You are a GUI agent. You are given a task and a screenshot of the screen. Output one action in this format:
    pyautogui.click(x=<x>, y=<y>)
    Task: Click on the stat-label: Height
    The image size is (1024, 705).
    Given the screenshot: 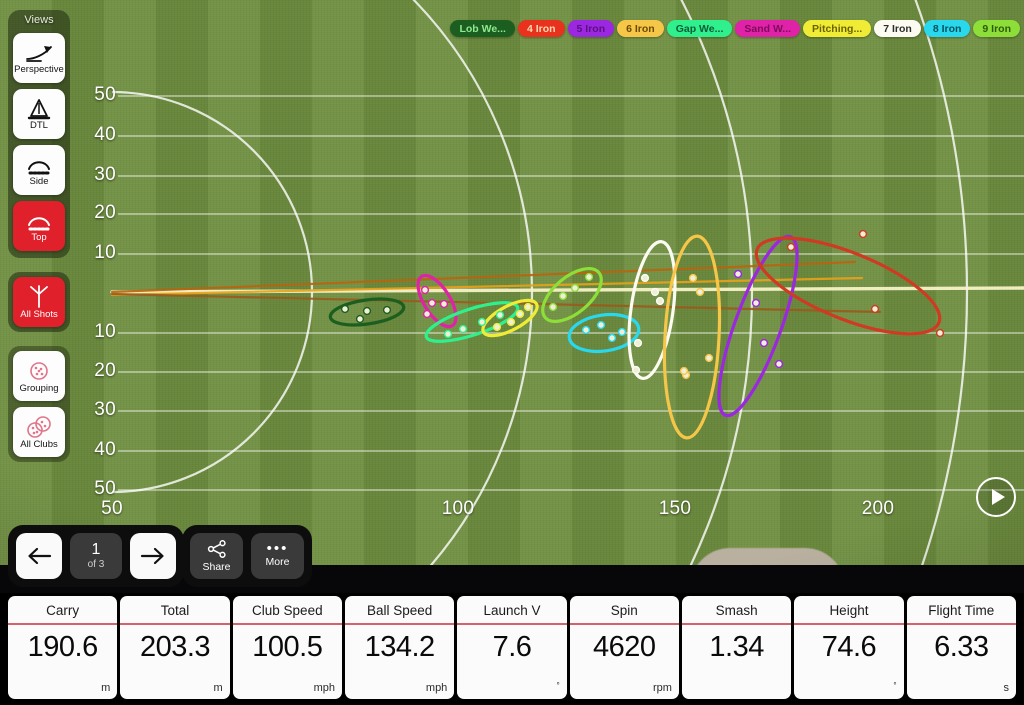 What is the action you would take?
    pyautogui.click(x=849, y=610)
    